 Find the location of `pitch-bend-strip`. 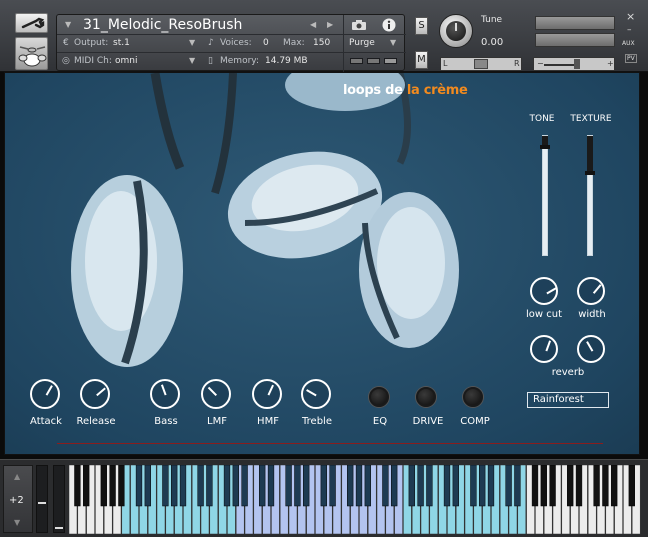

pitch-bend-strip is located at coordinates (42, 499).